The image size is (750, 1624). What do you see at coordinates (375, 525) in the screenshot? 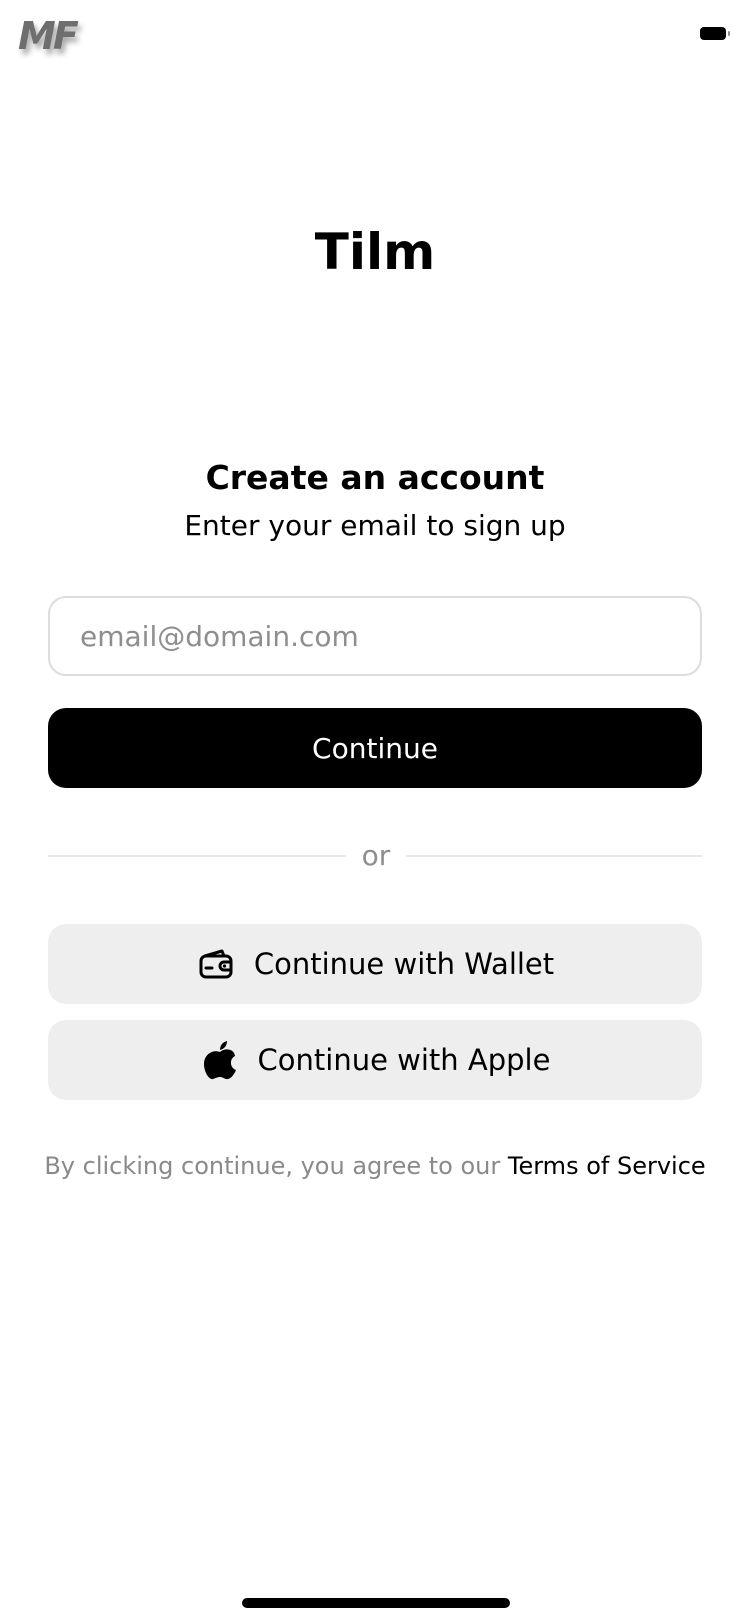
I see `signup-subheading: Enter your email to sign up` at bounding box center [375, 525].